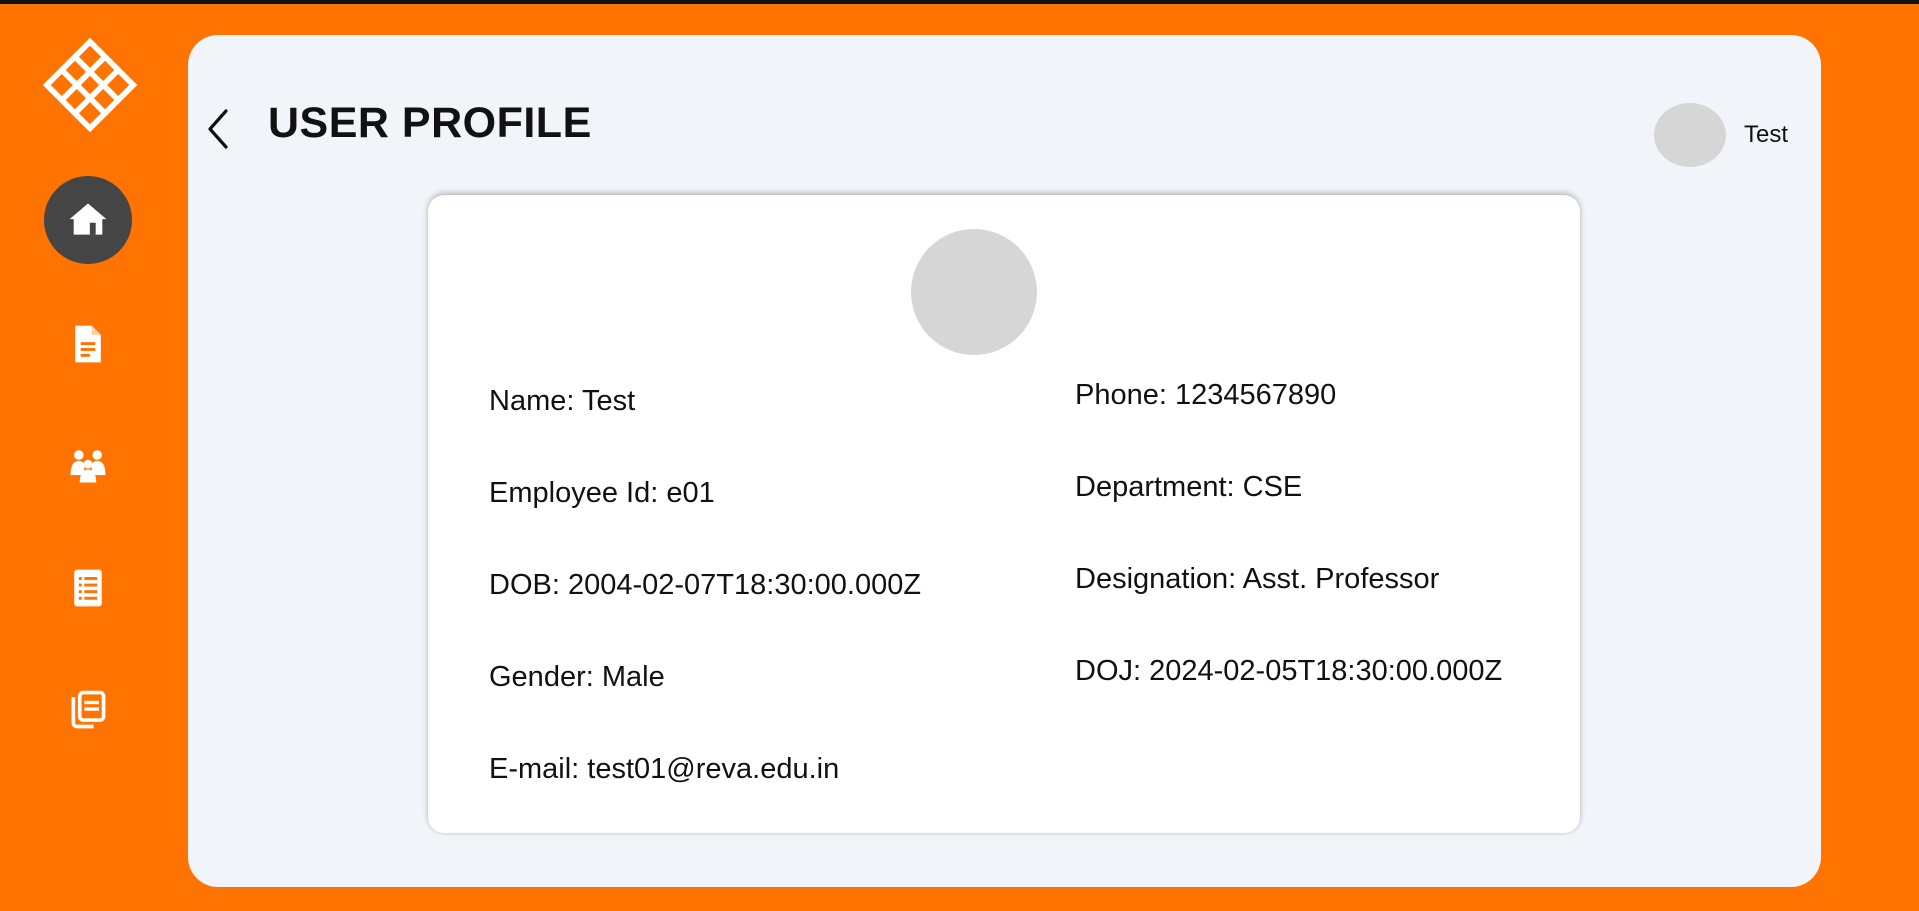 This screenshot has width=1919, height=911. I want to click on sidebar-item-users, so click(88, 466).